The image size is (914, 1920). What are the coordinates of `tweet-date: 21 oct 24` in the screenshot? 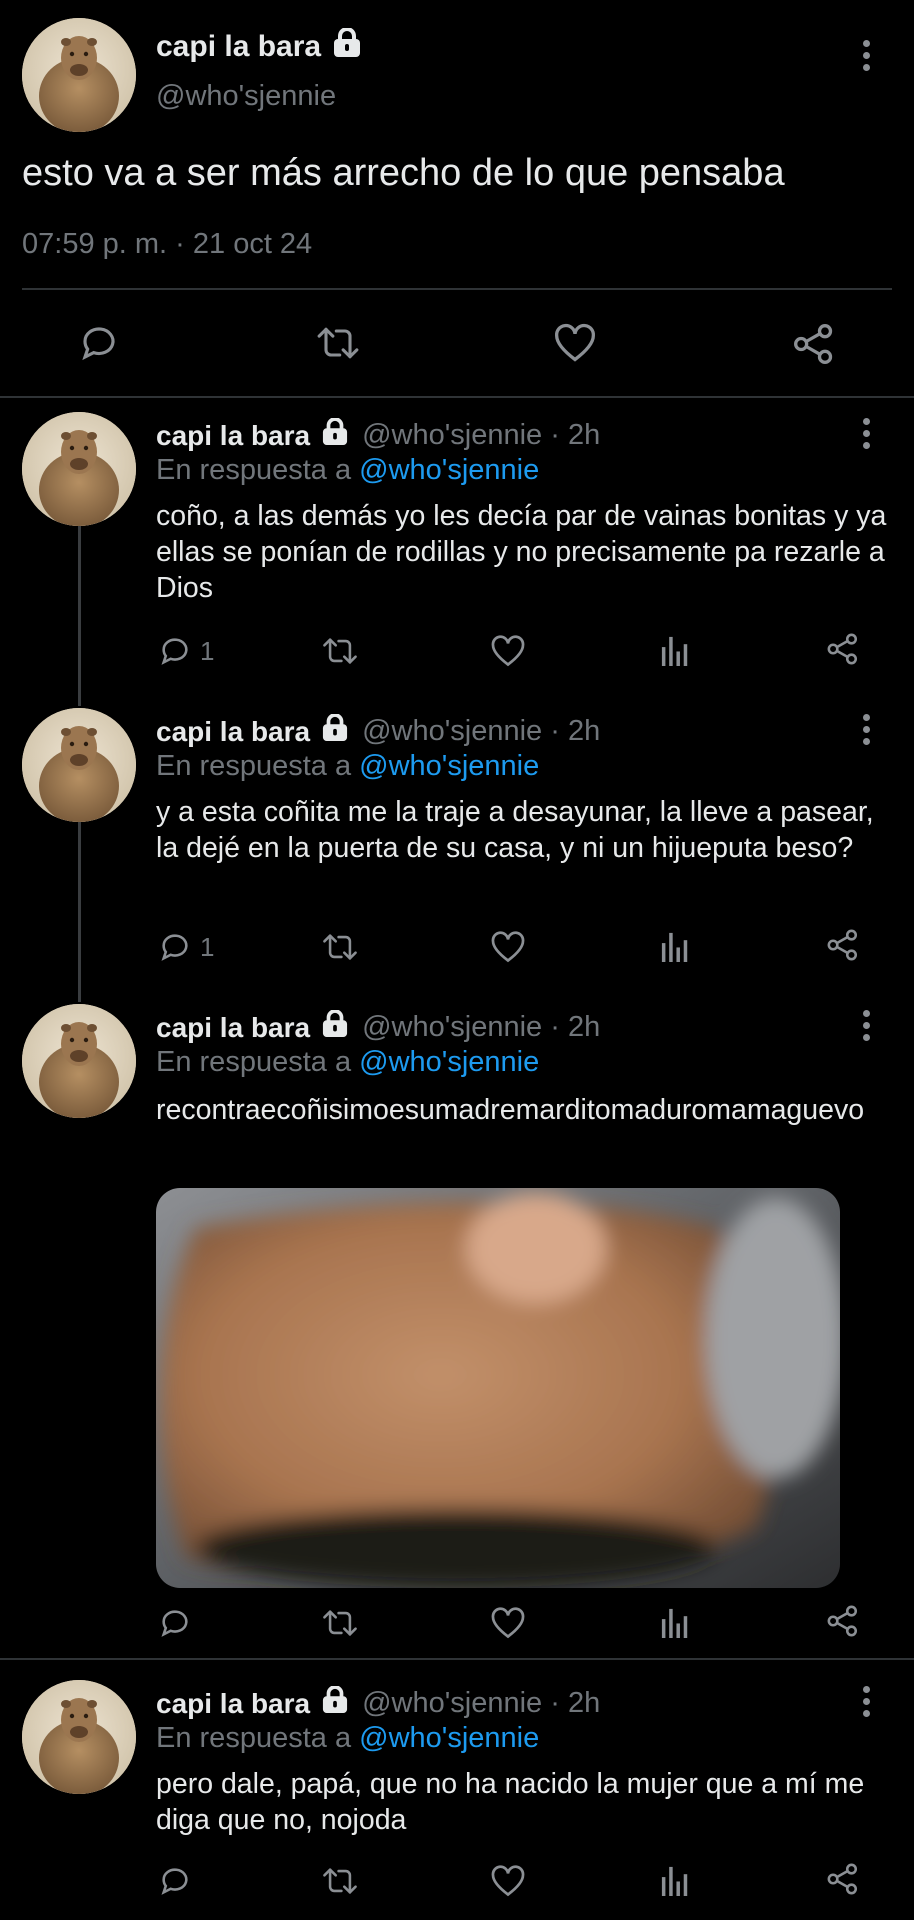 It's located at (252, 244).